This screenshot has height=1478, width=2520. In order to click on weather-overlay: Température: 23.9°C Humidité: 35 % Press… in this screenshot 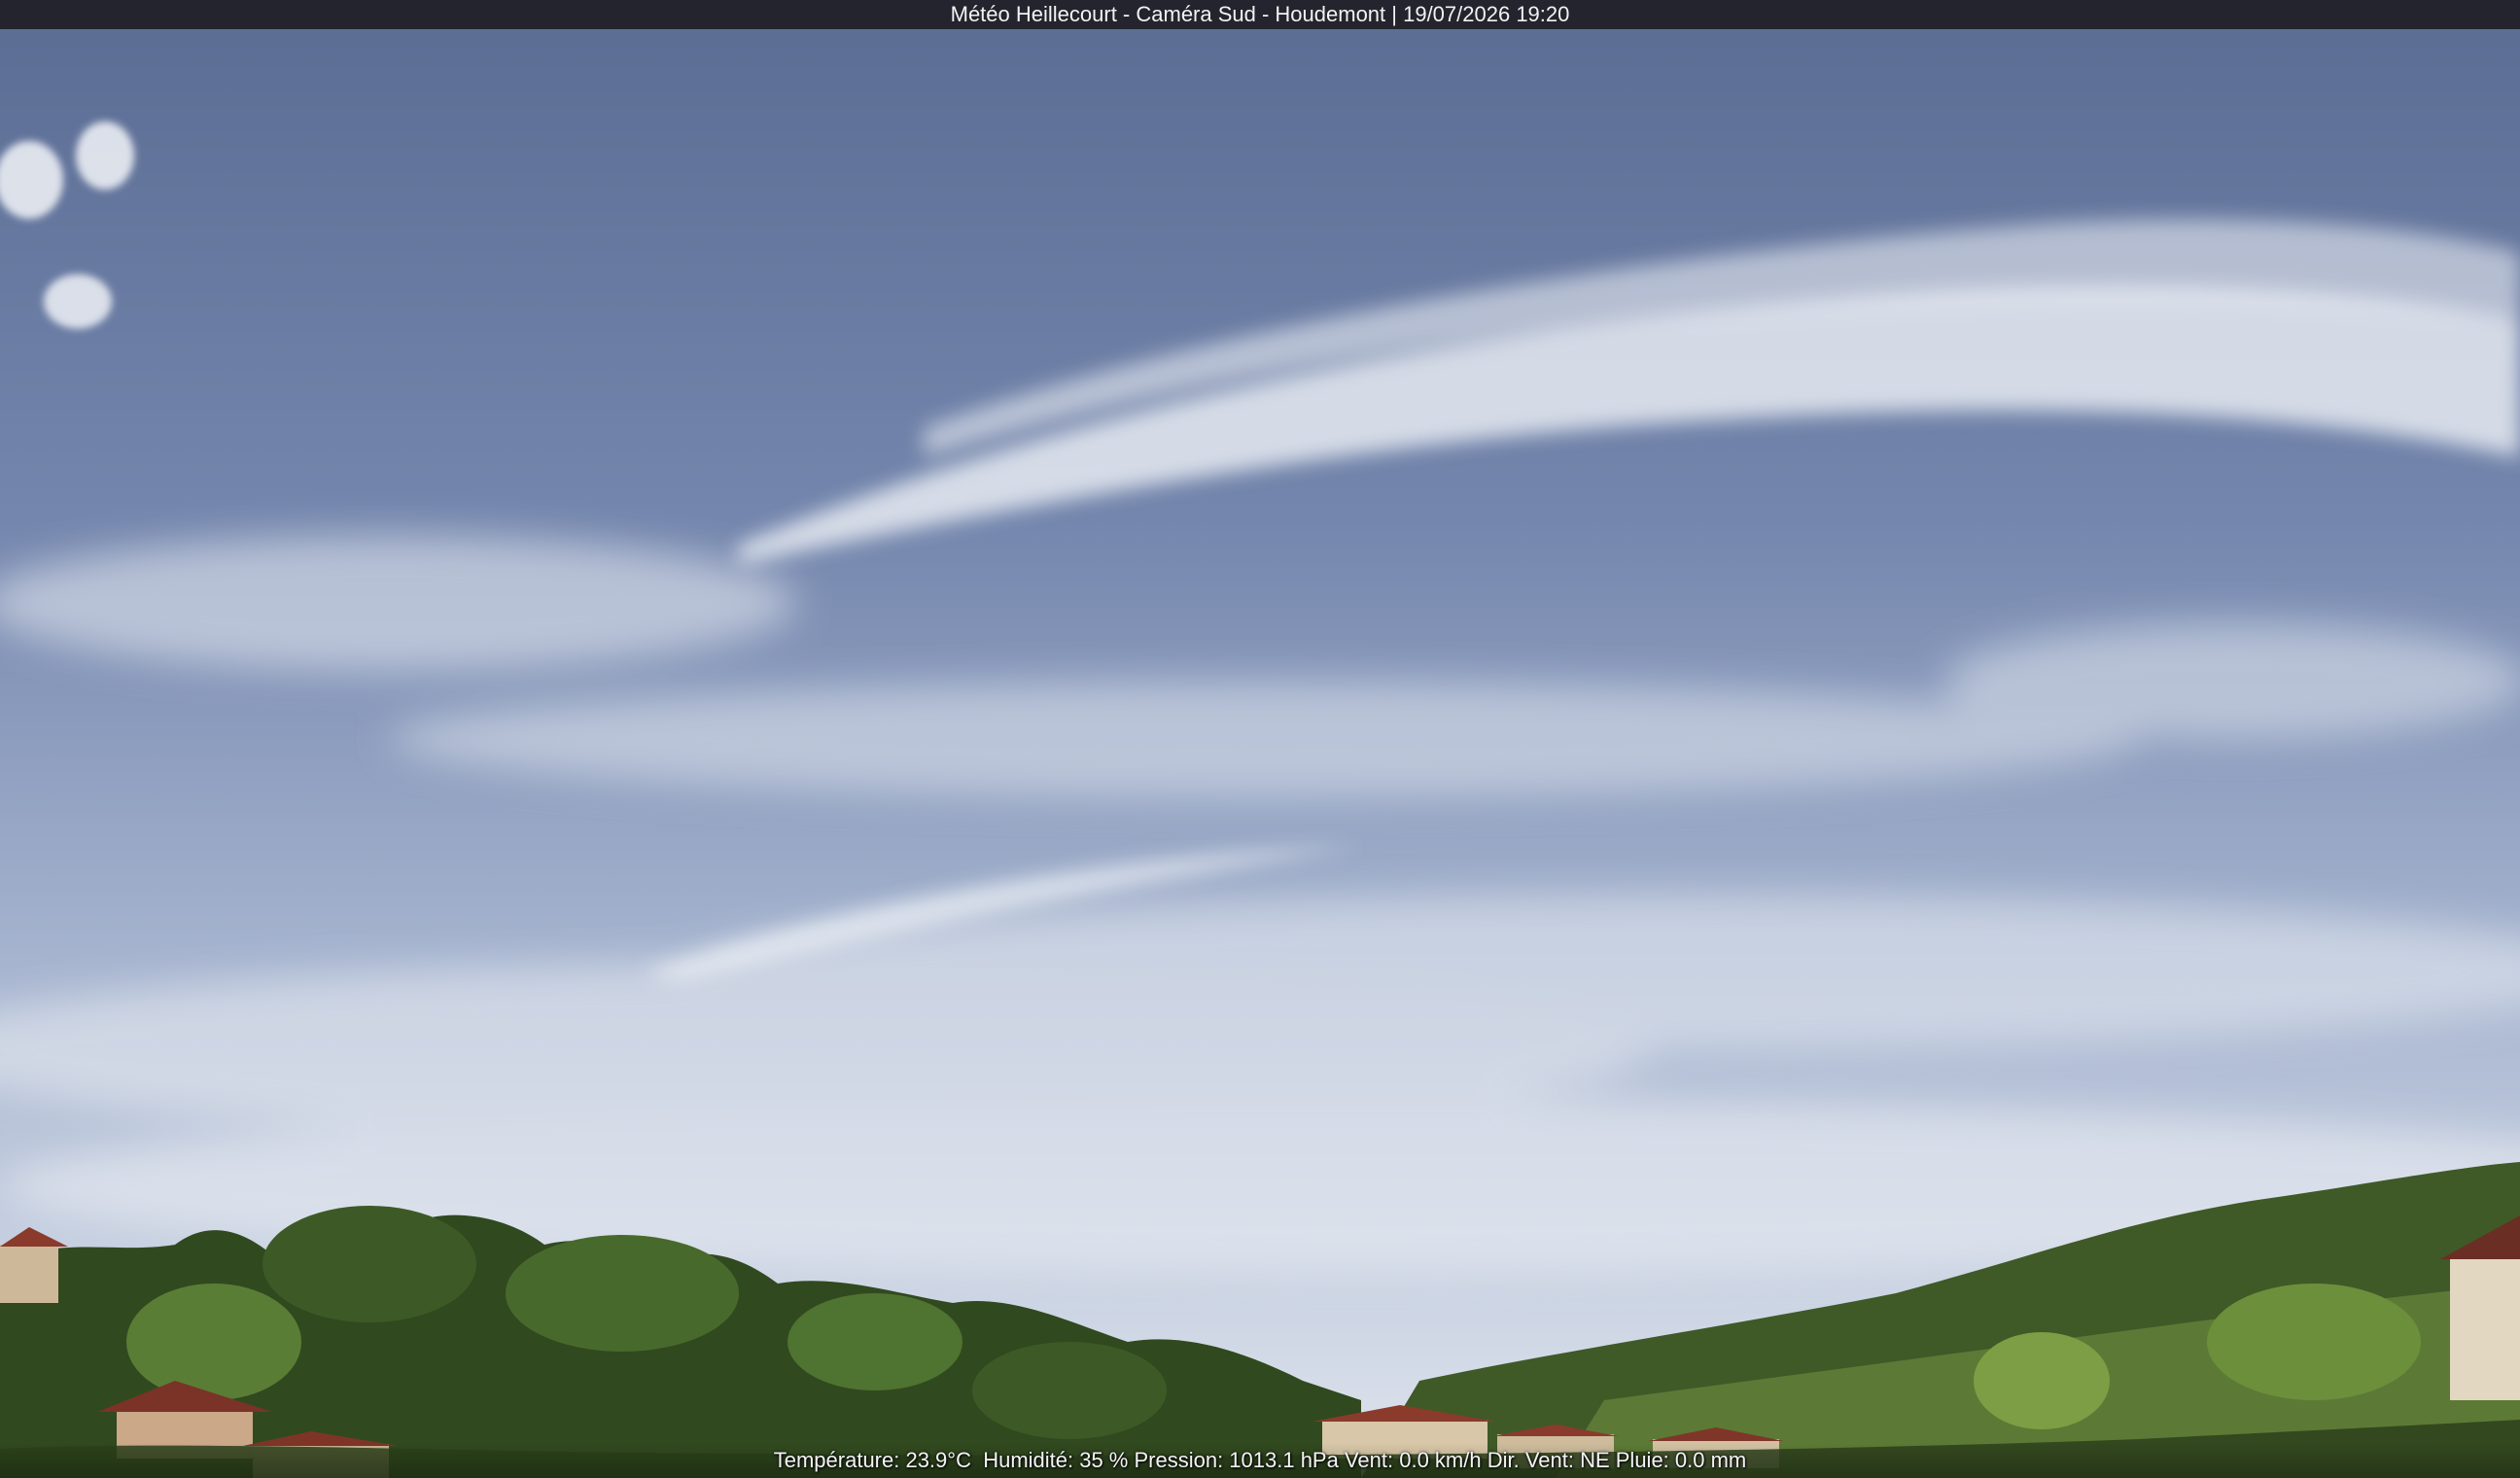, I will do `click(1260, 1460)`.